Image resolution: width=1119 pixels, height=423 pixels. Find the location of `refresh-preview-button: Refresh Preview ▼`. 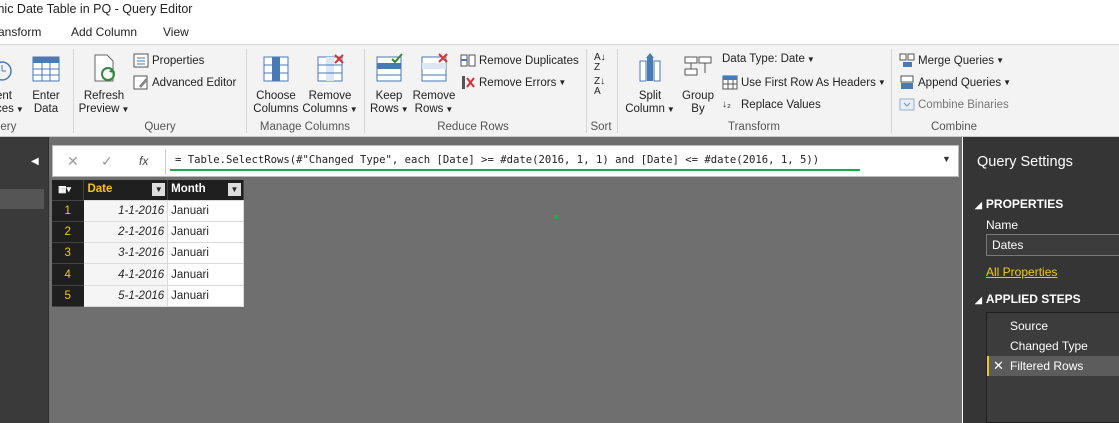

refresh-preview-button: Refresh Preview ▼ is located at coordinates (104, 84).